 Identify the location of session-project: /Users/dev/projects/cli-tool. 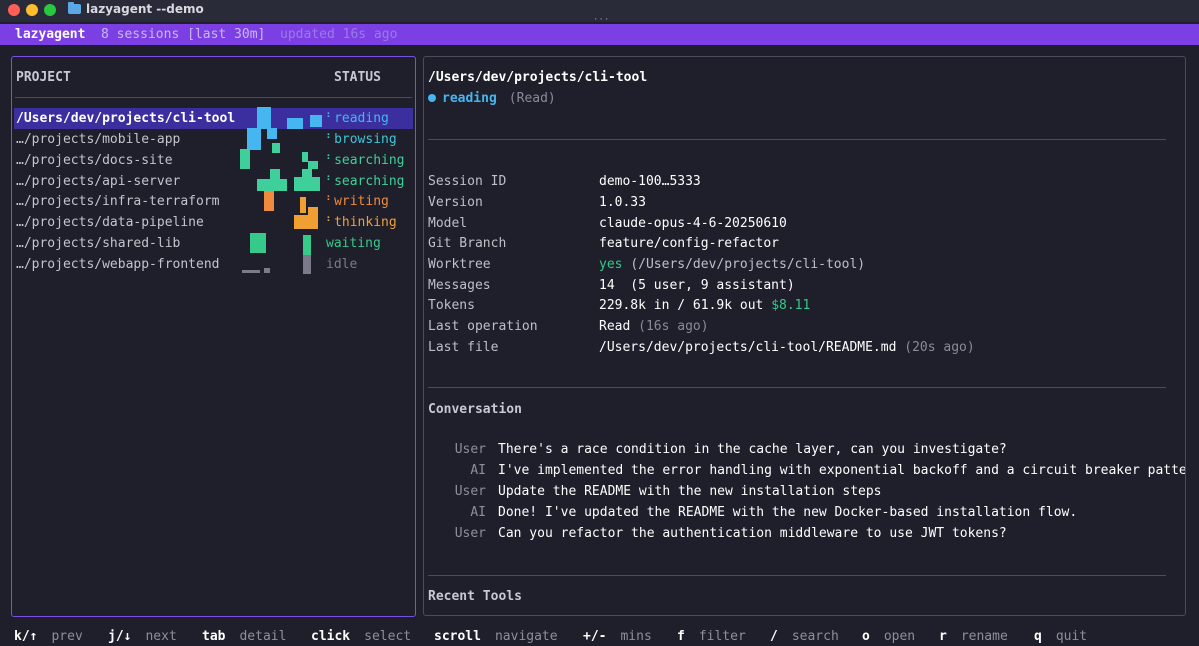
(126, 118).